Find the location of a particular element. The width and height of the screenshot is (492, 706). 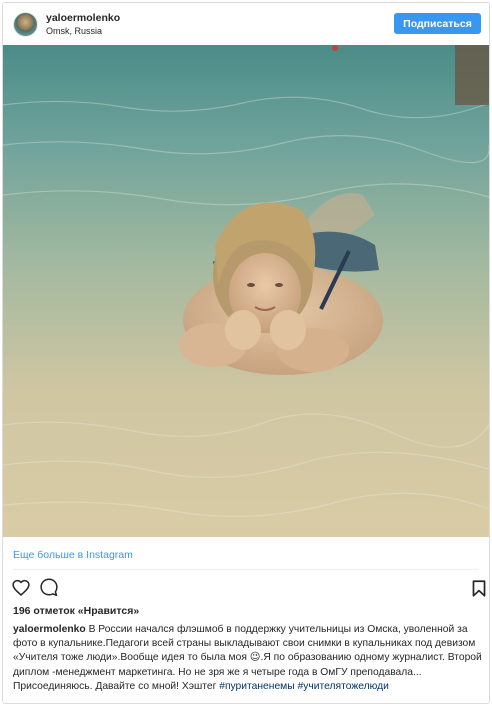

user-info: yaloermolenko Omsk, Russia is located at coordinates (83, 24).